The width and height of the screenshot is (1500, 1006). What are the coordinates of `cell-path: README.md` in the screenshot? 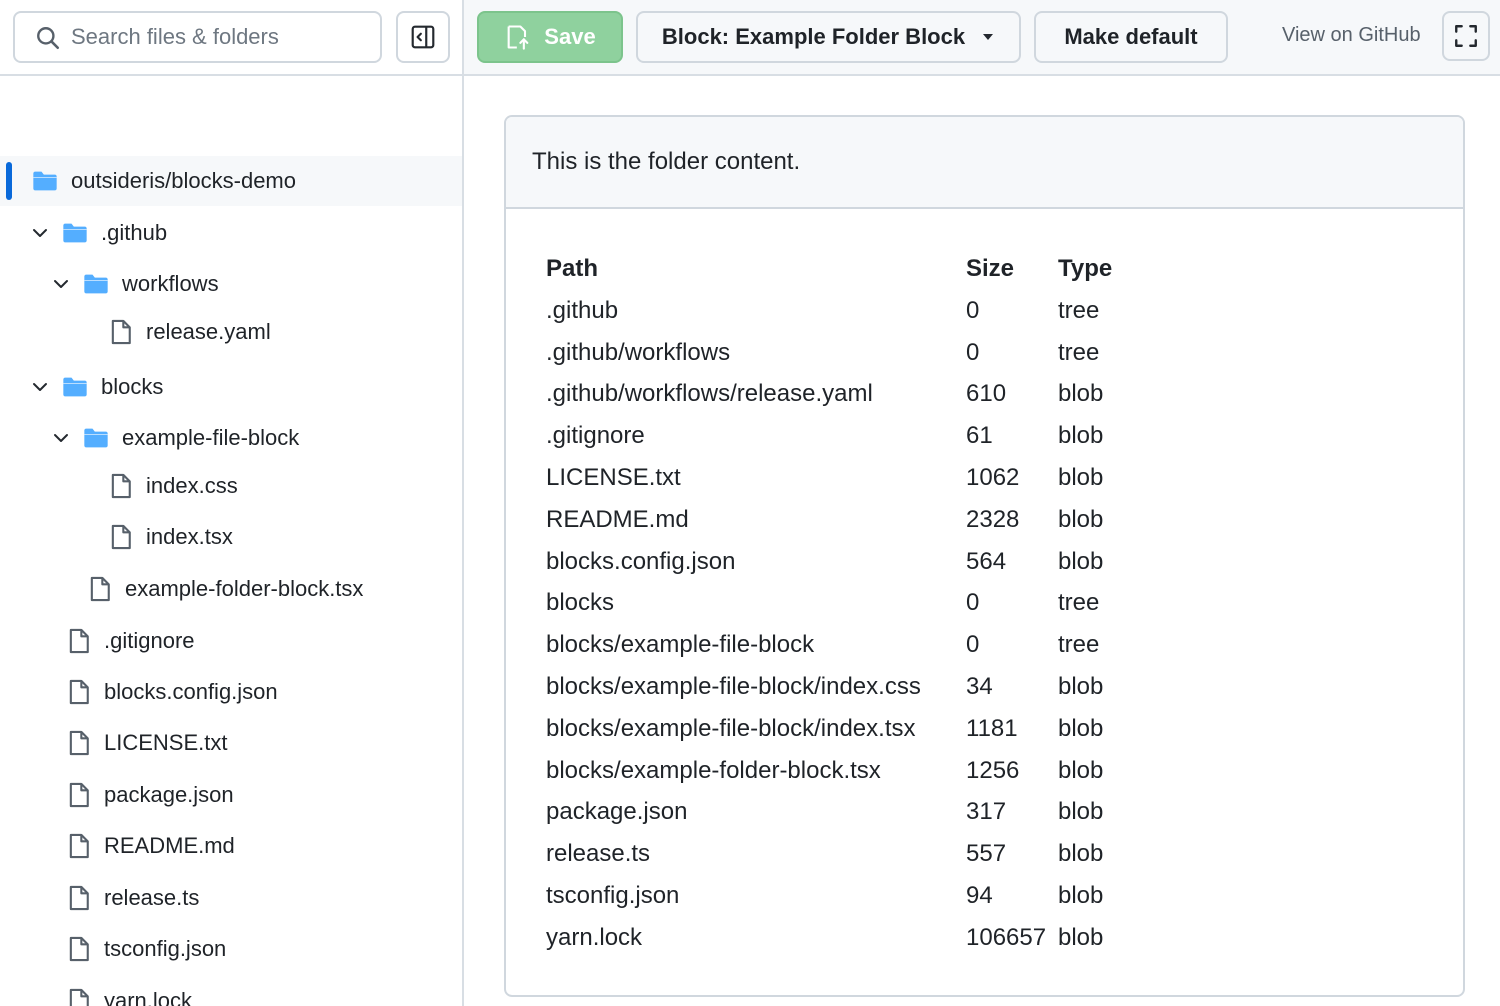 It's located at (617, 519).